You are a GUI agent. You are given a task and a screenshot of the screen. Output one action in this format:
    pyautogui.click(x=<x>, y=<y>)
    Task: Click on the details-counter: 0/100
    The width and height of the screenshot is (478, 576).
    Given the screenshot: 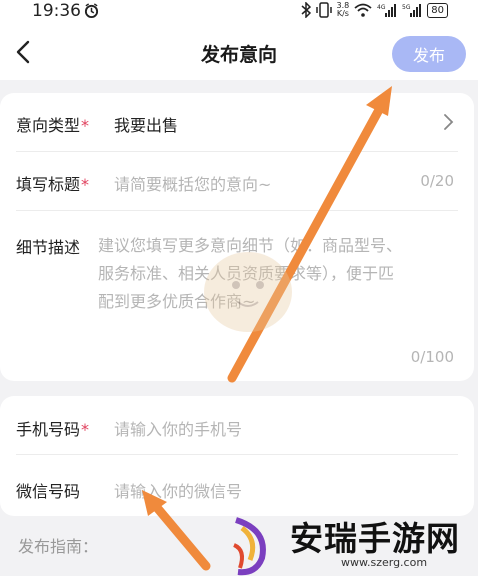 What is the action you would take?
    pyautogui.click(x=432, y=357)
    